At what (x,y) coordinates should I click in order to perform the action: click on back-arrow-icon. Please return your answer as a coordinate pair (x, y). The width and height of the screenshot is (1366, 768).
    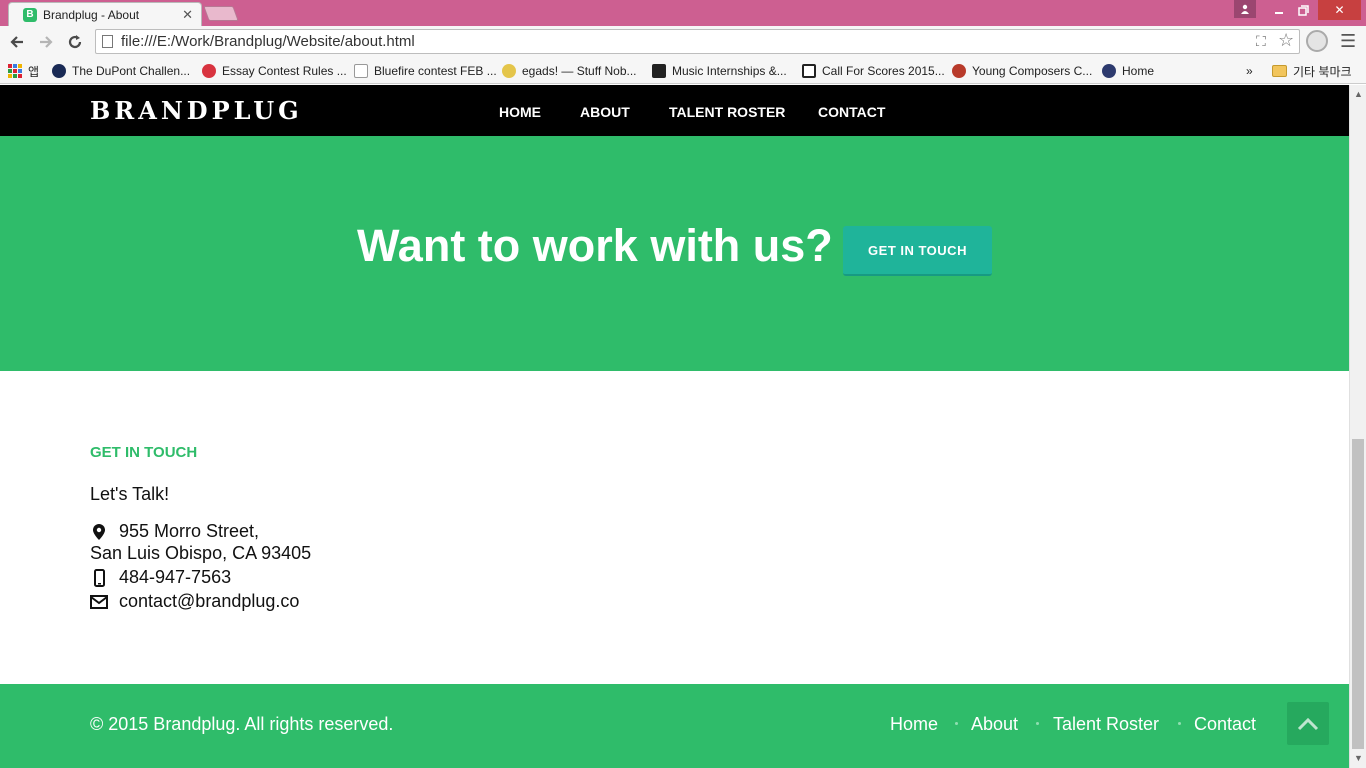
    Looking at the image, I should click on (17, 42).